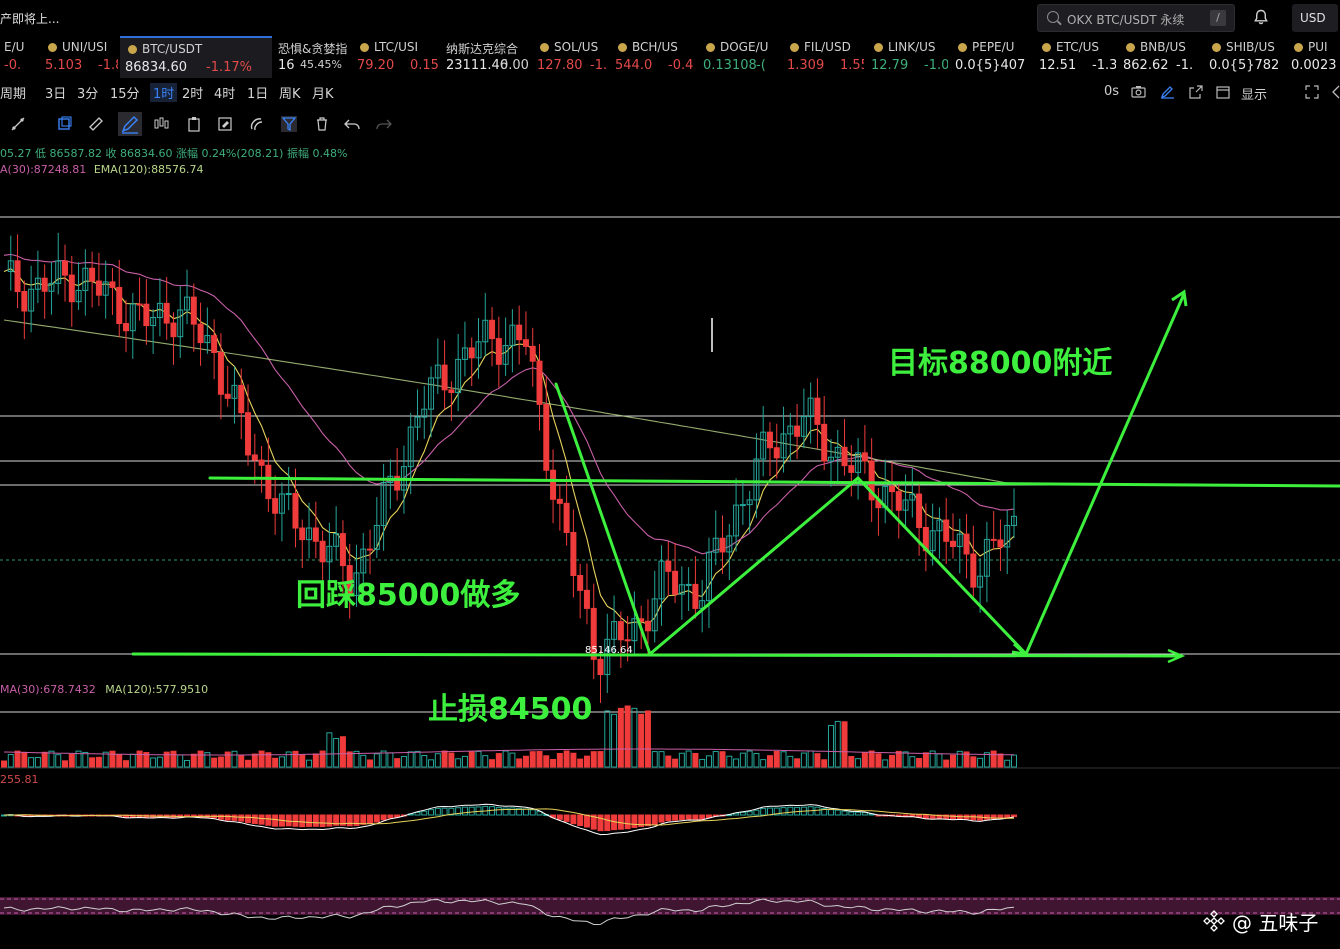 The image size is (1340, 949). What do you see at coordinates (510, 709) in the screenshot?
I see `stop-loss-annotation: 止损84500` at bounding box center [510, 709].